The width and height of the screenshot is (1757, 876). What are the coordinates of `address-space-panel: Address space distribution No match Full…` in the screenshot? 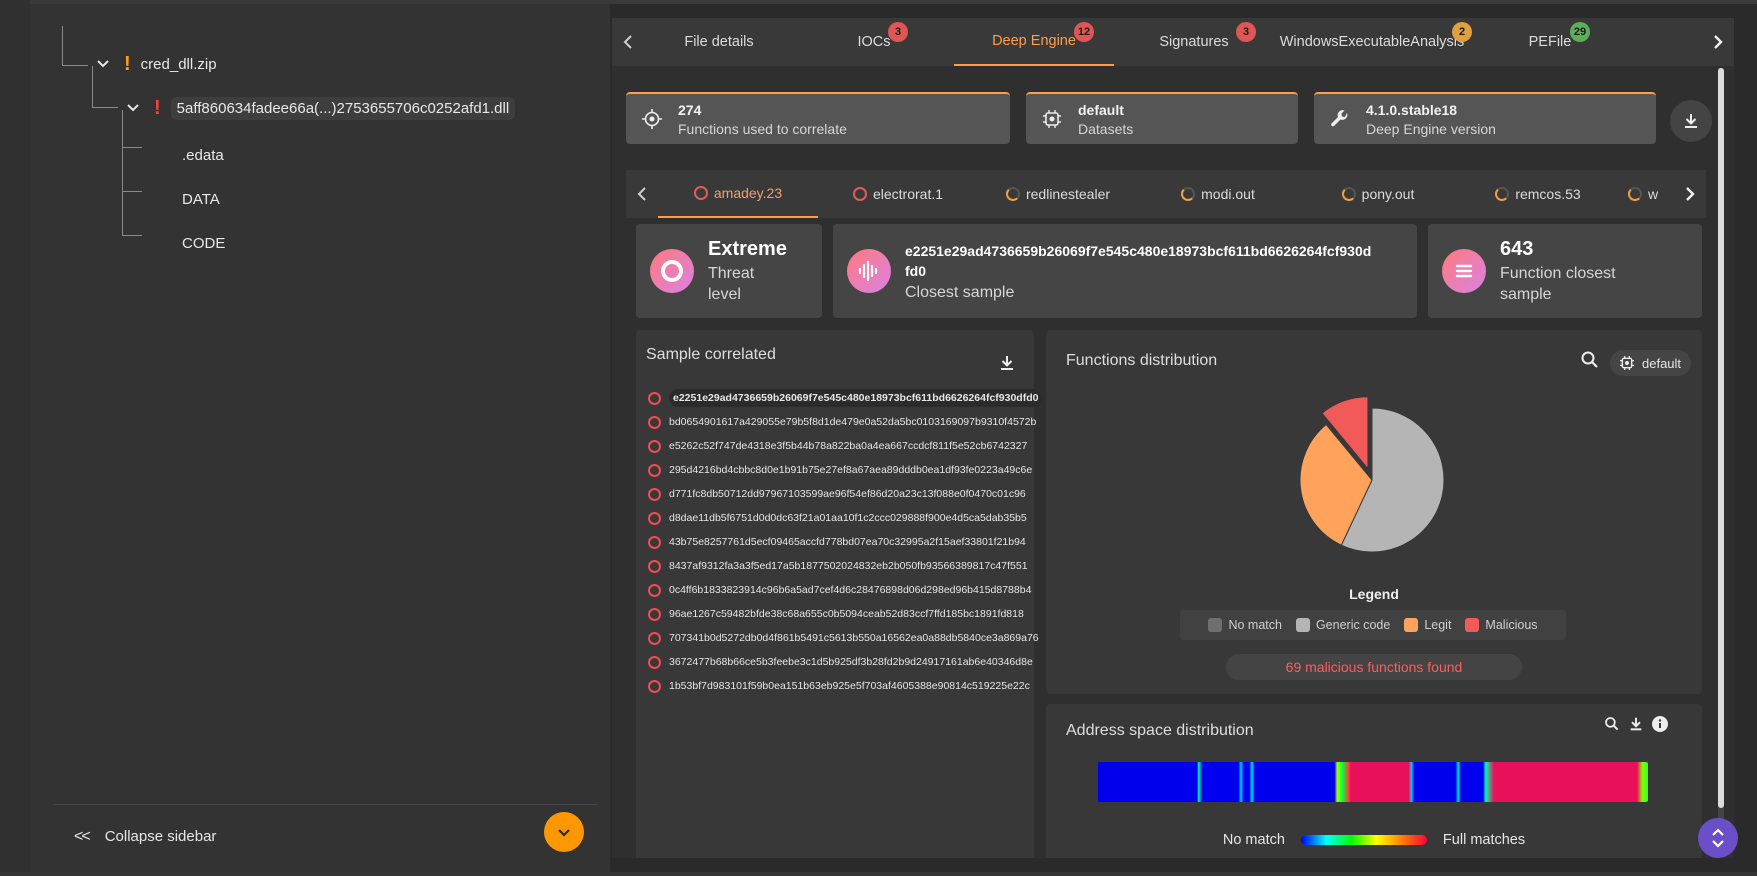 It's located at (1374, 781).